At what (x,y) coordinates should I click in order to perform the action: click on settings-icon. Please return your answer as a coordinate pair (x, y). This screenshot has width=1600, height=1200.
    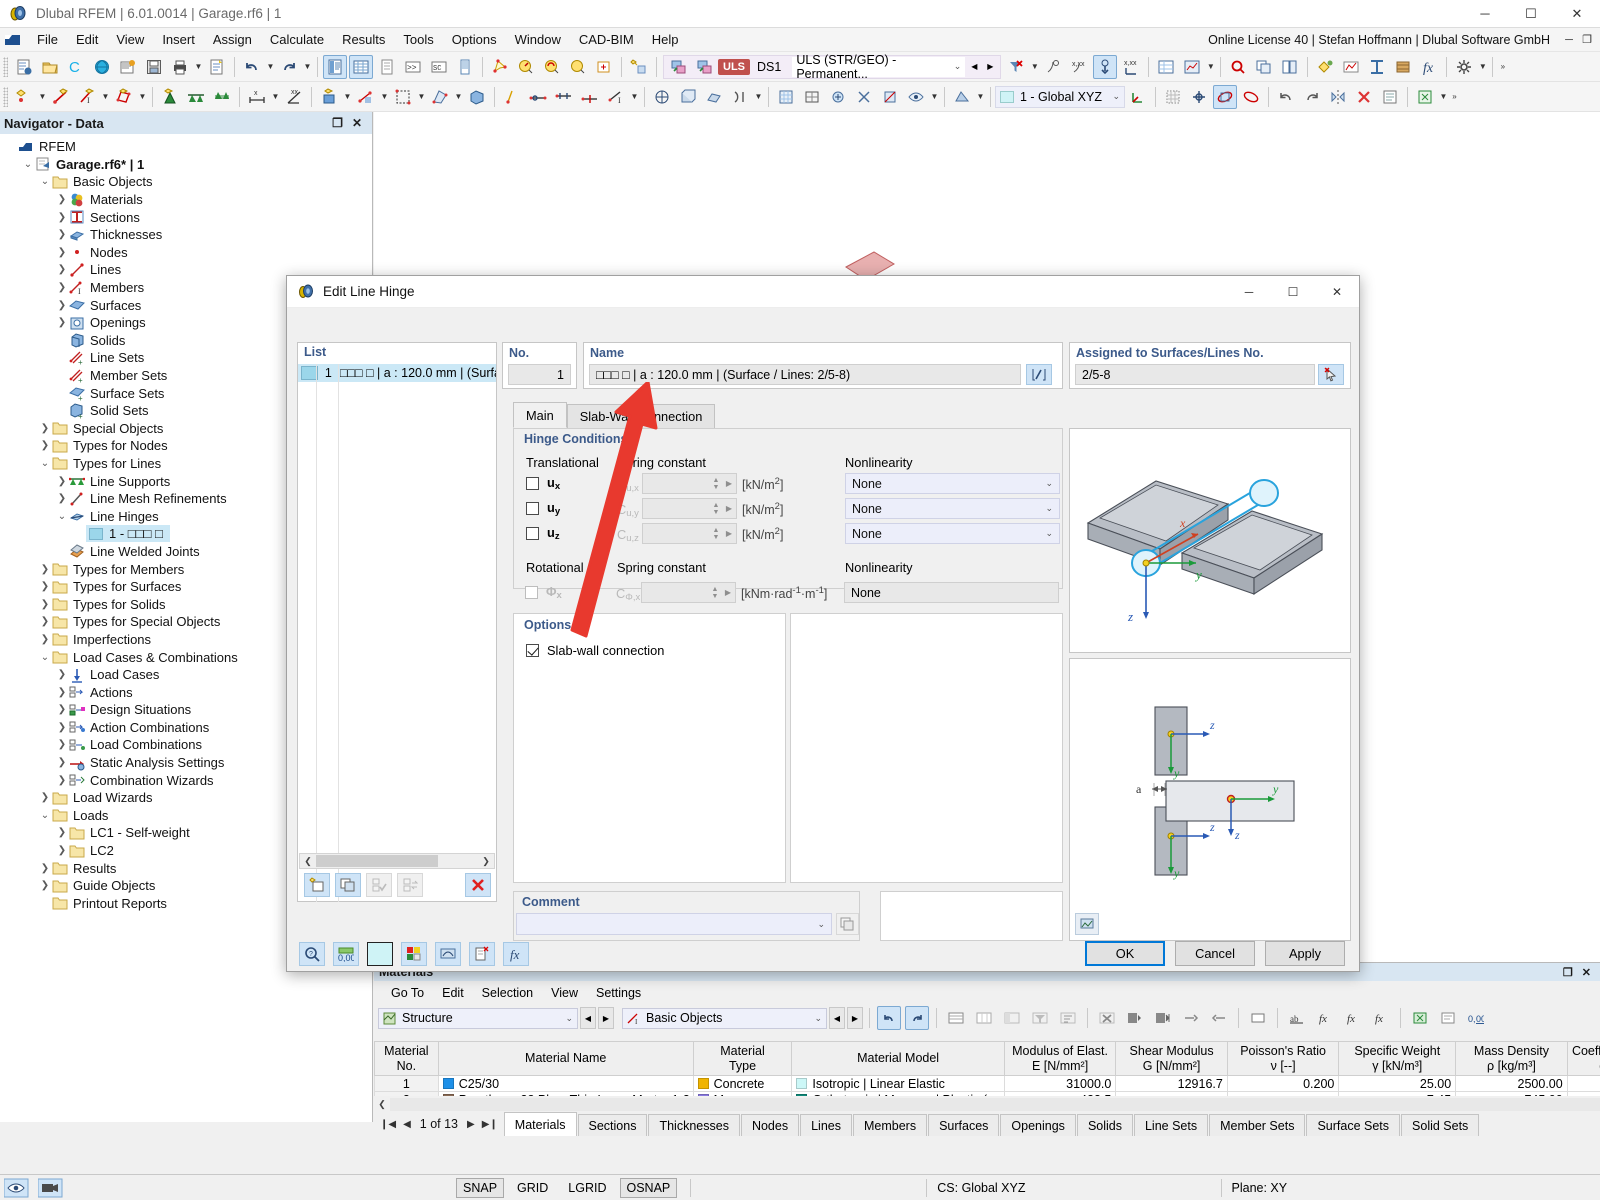
    Looking at the image, I should click on (1464, 67).